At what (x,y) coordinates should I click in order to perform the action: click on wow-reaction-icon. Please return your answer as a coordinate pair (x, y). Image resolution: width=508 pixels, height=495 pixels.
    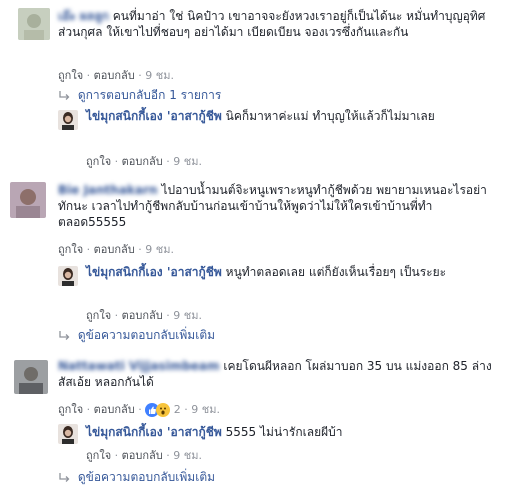
    Looking at the image, I should click on (163, 410).